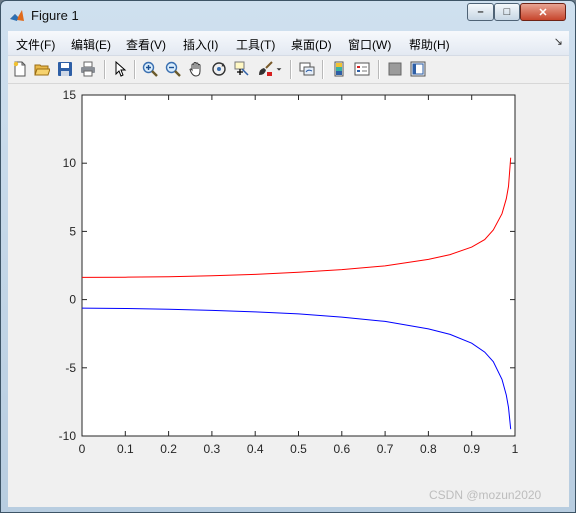 This screenshot has width=576, height=513. I want to click on show-plot-tools-icon, so click(418, 69).